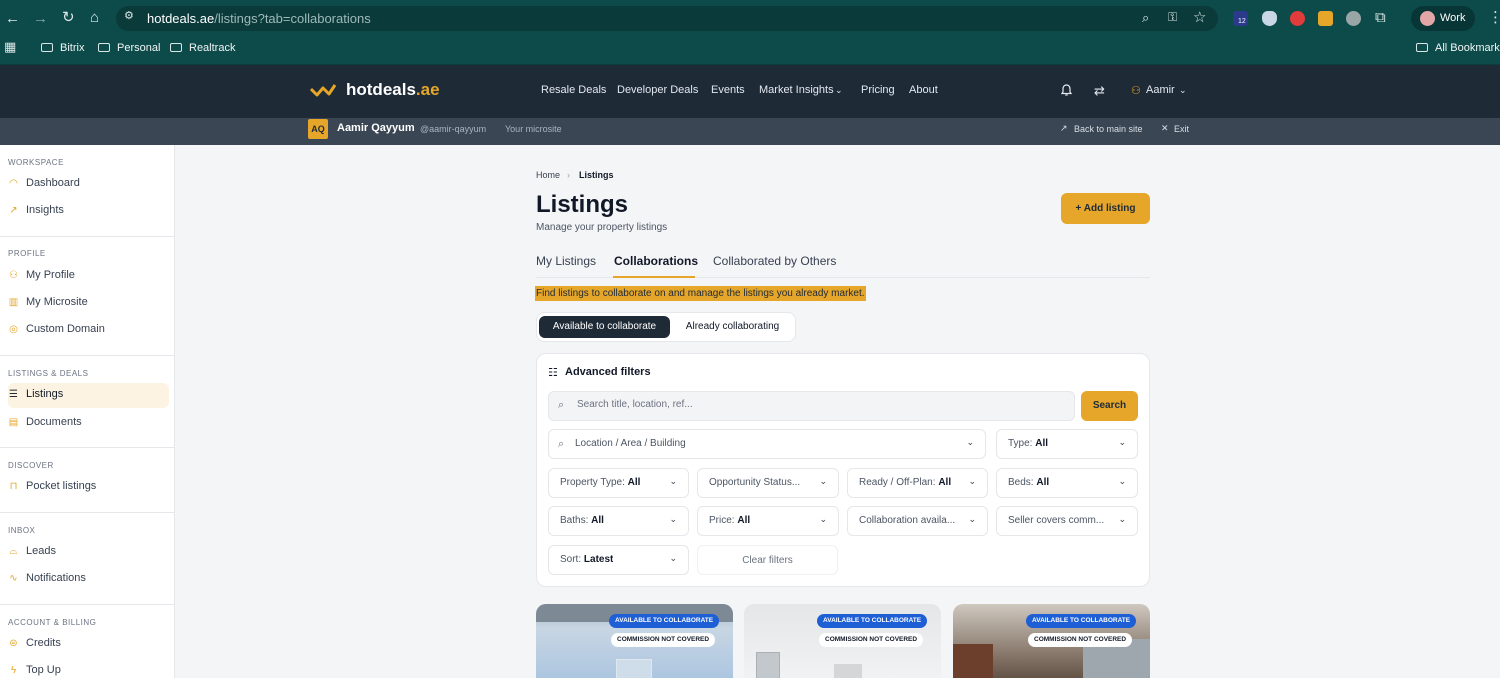 This screenshot has width=1500, height=678. I want to click on filter-label: Price:, so click(722, 520).